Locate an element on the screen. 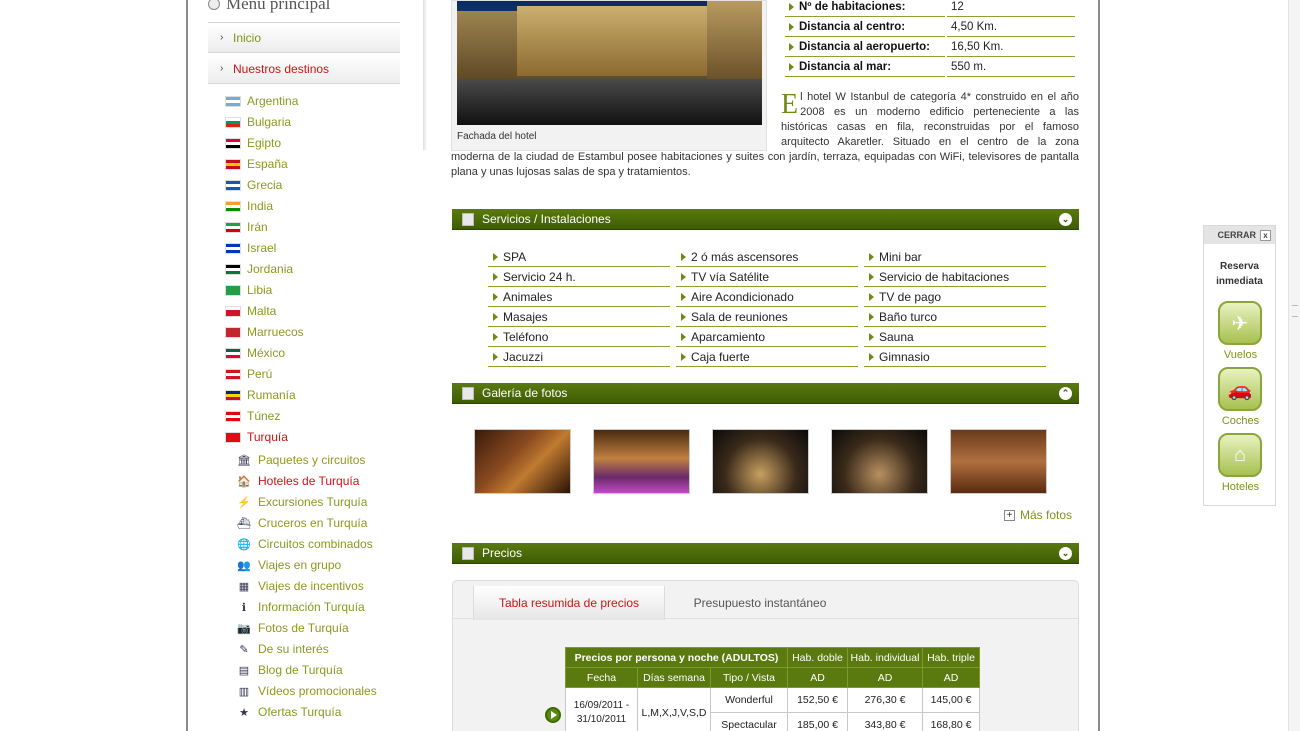 The height and width of the screenshot is (731, 1300). close-icon: x is located at coordinates (1265, 235).